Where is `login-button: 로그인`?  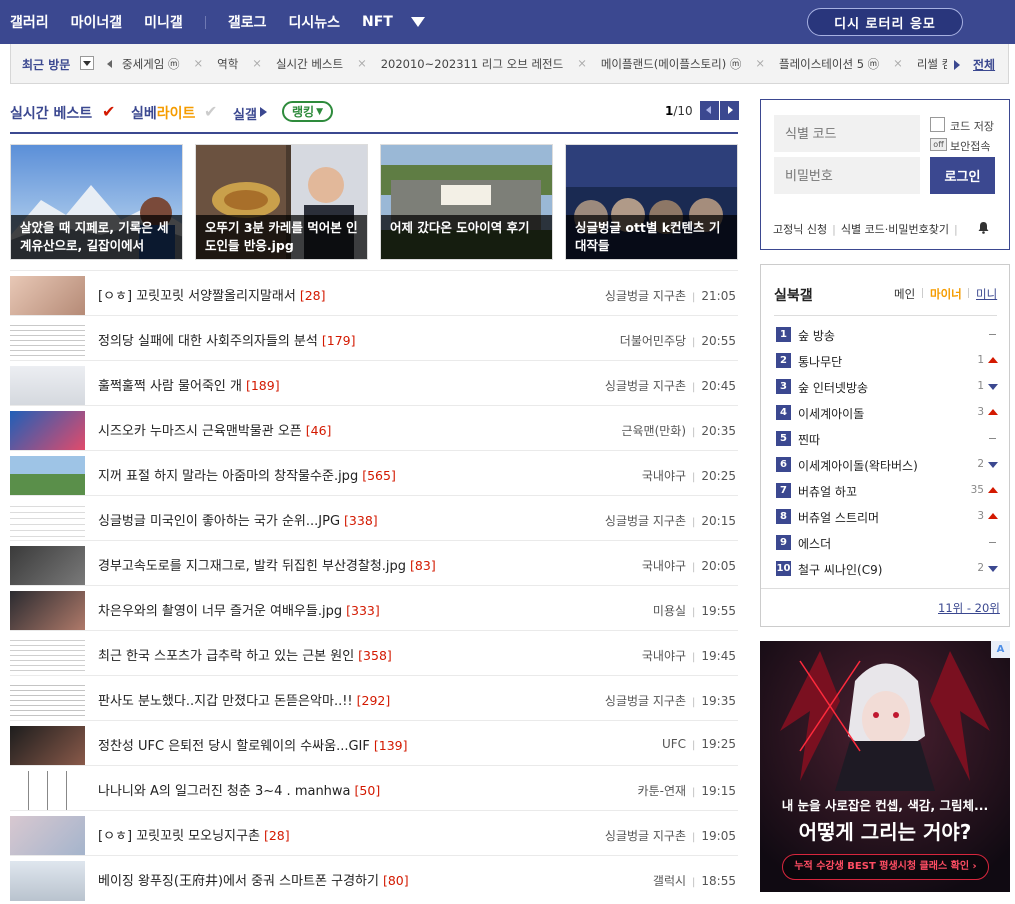 login-button: 로그인 is located at coordinates (962, 175).